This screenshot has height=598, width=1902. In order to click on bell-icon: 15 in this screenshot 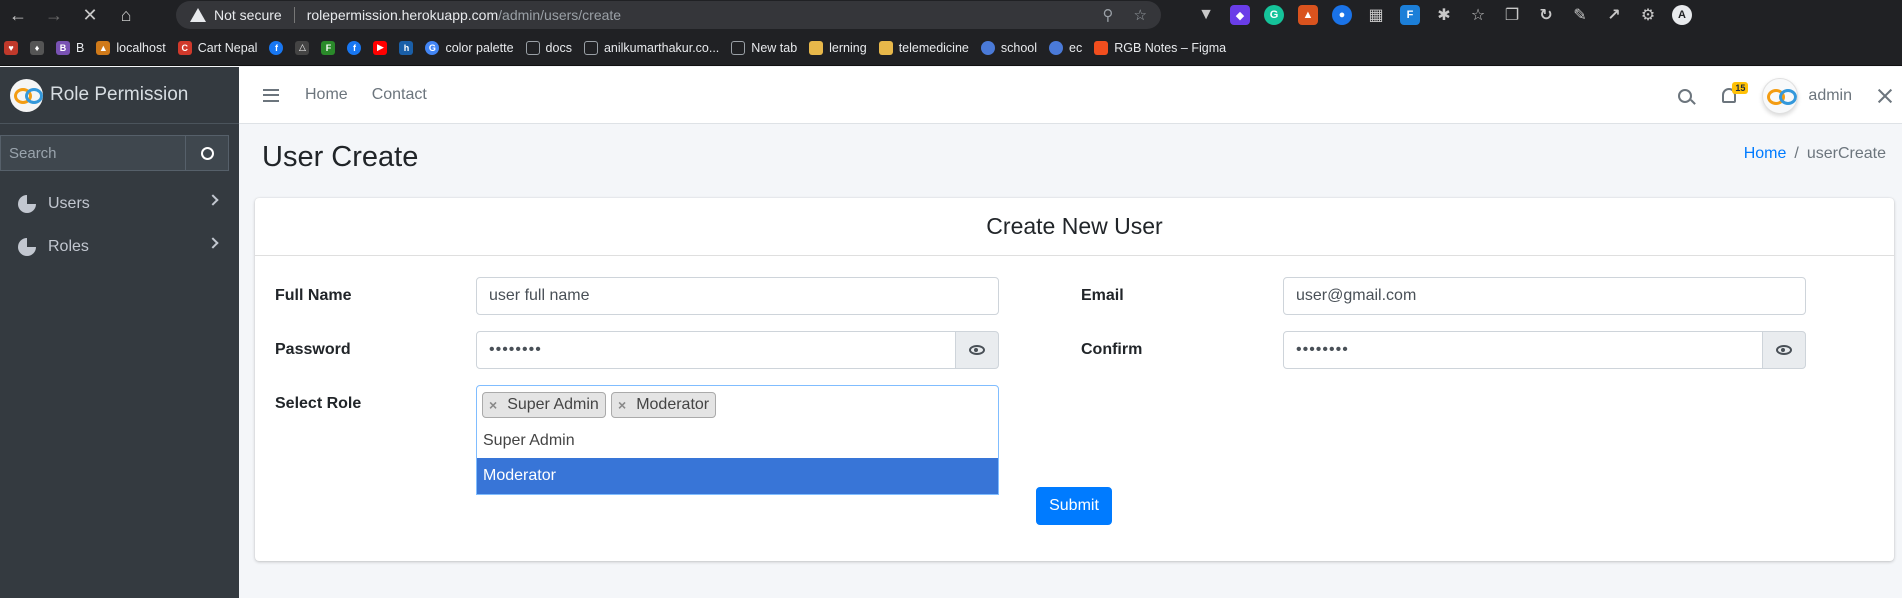, I will do `click(1735, 92)`.